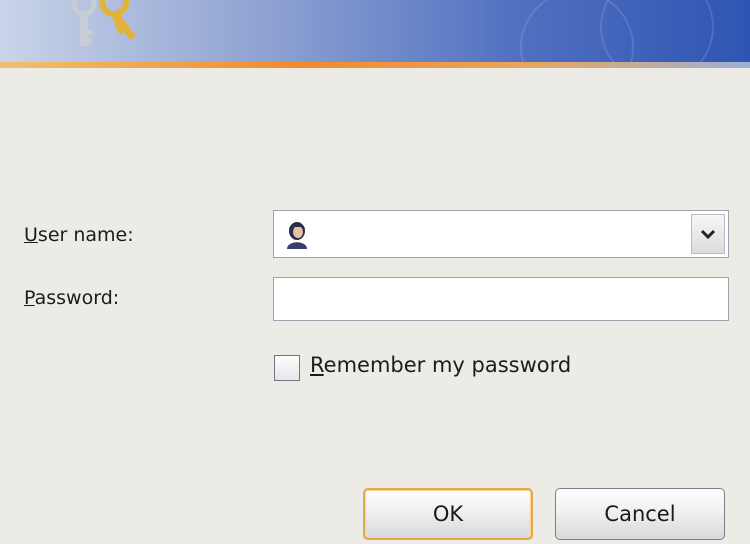 This screenshot has height=544, width=750. What do you see at coordinates (79, 235) in the screenshot?
I see `username-label: User name:` at bounding box center [79, 235].